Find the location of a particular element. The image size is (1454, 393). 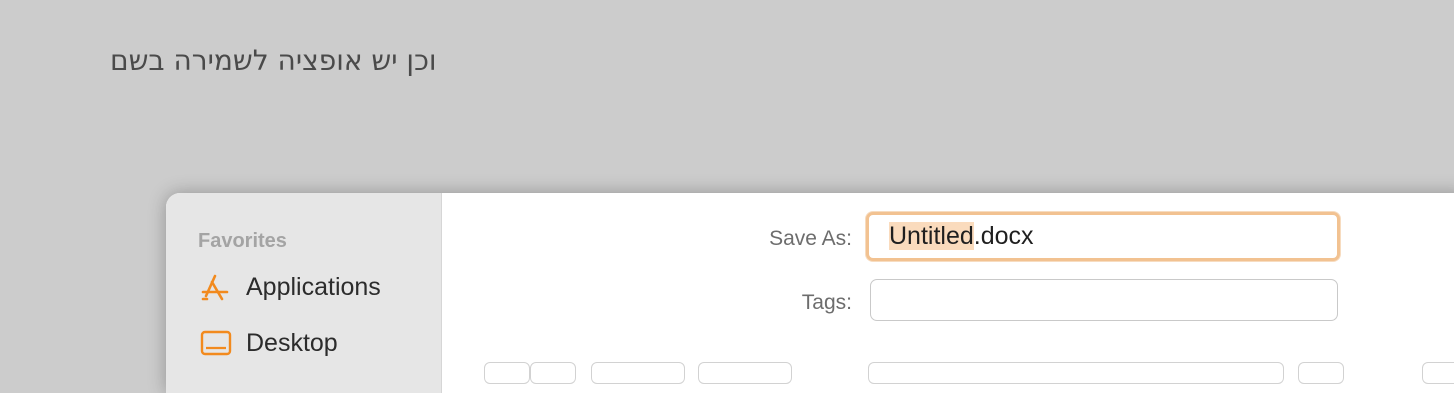

sidebar-item-desktop: Desktop is located at coordinates (269, 343).